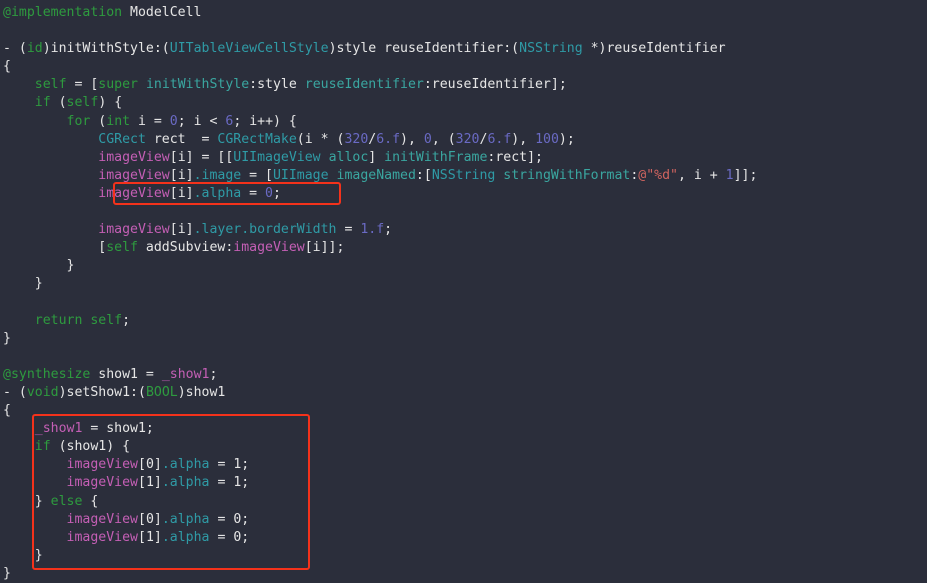 This screenshot has height=583, width=927. I want to click on token-number: 320, so click(356, 139).